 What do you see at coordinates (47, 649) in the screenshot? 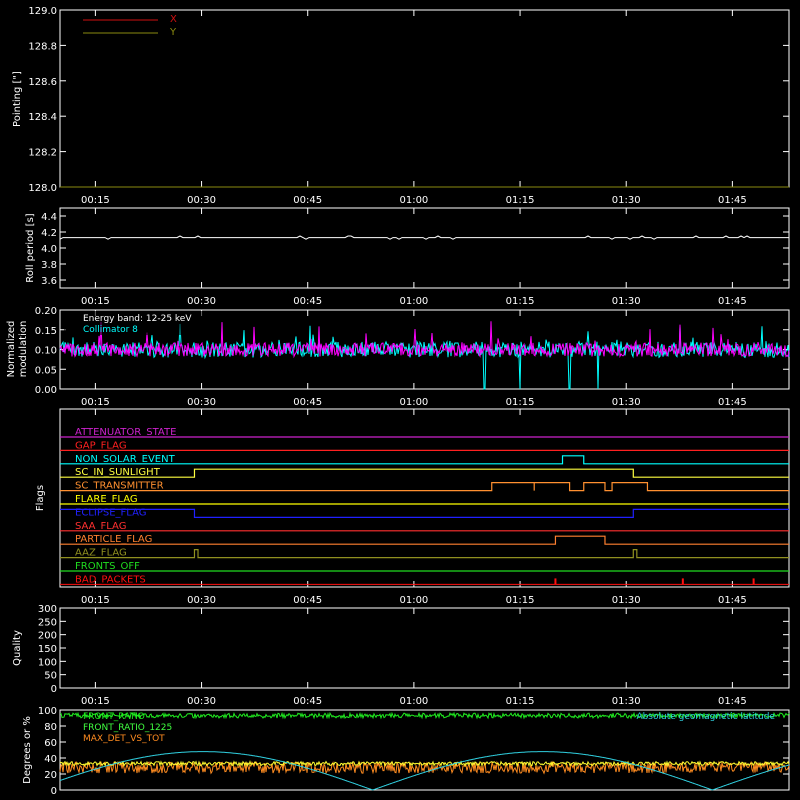
I see `y-tick-label: 150` at bounding box center [47, 649].